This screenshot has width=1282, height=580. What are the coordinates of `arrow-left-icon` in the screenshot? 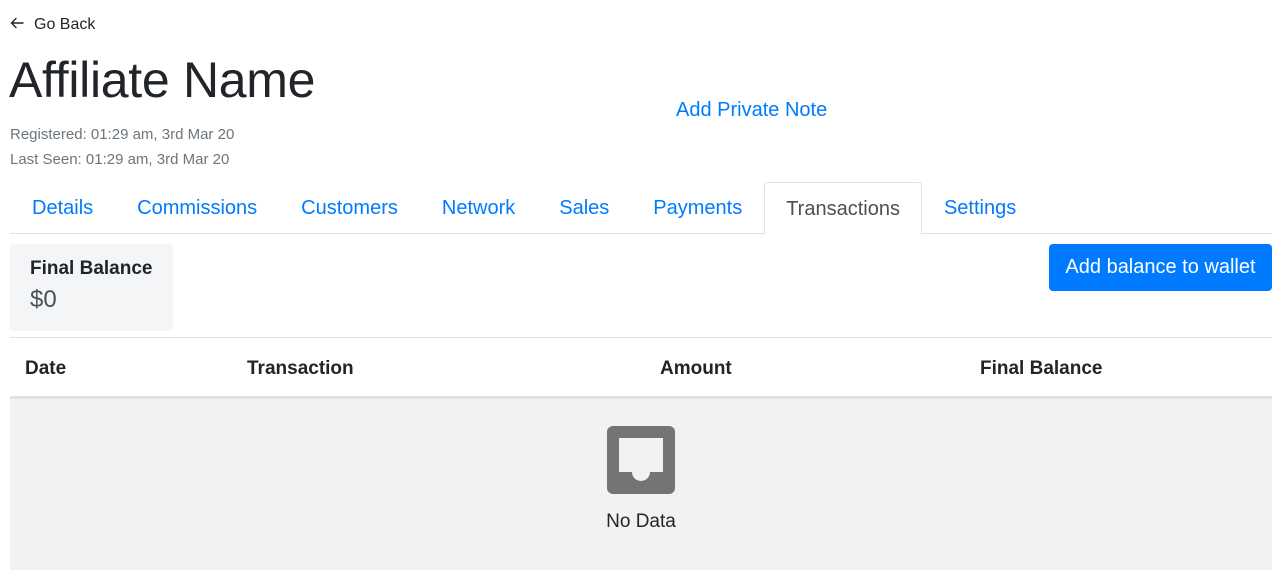 It's located at (18, 25).